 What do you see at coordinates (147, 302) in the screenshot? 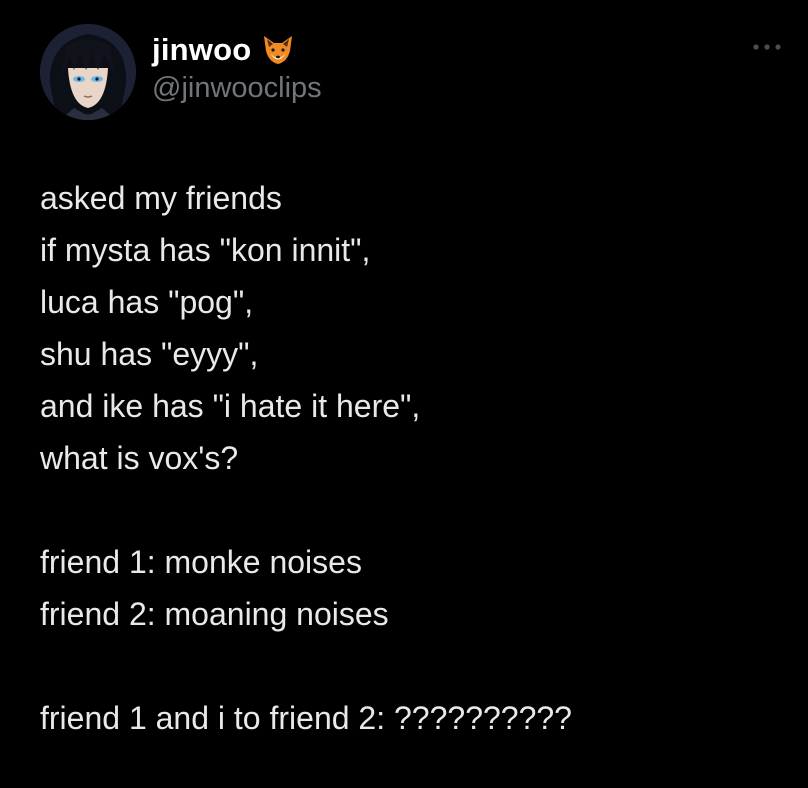
I see `tweet-text-line: luca has "pog",` at bounding box center [147, 302].